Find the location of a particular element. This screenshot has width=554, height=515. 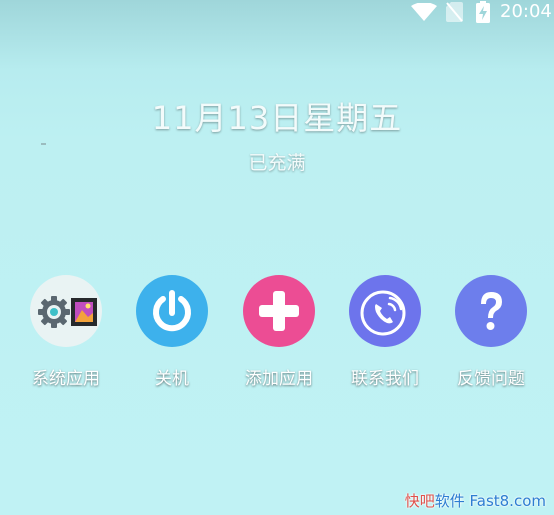

battery-charging-icon is located at coordinates (483, 12).